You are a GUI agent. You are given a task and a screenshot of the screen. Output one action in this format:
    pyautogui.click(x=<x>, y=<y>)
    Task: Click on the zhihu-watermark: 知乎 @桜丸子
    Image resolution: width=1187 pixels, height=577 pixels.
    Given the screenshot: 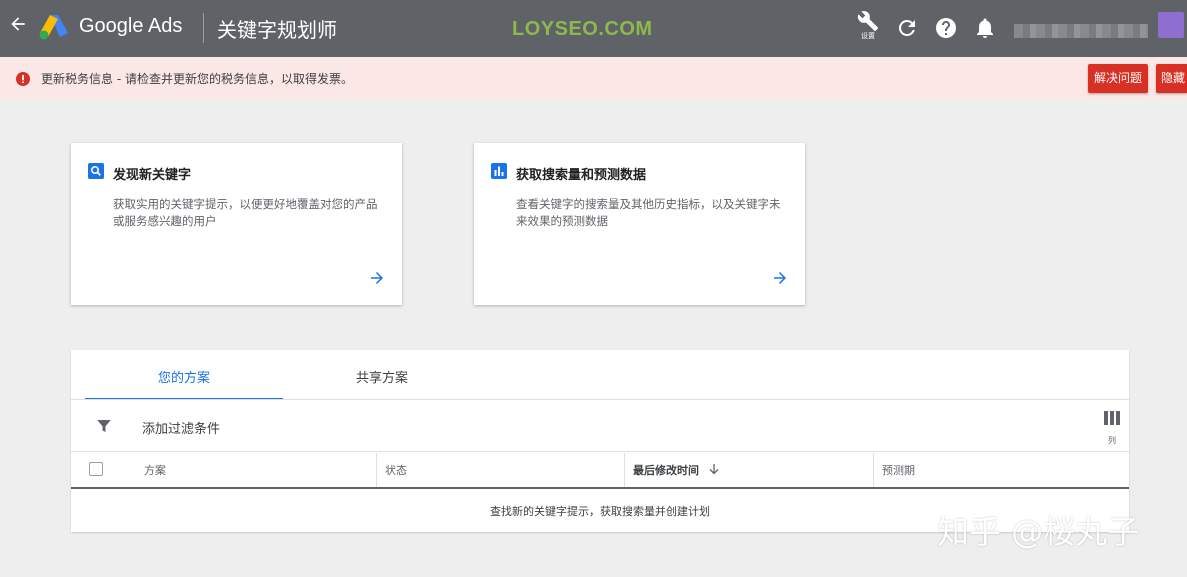 What is the action you would take?
    pyautogui.click(x=1038, y=532)
    